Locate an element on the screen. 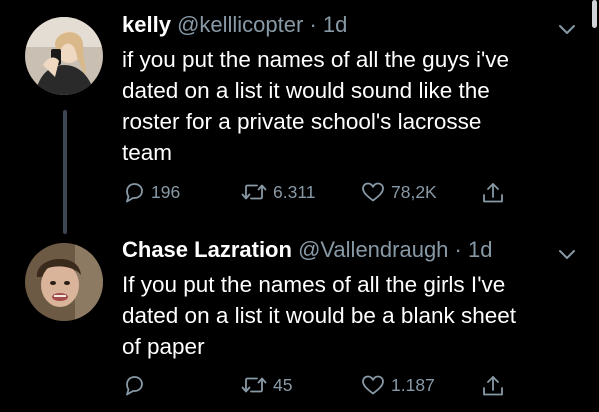 Image resolution: width=599 pixels, height=412 pixels. reply-button is located at coordinates (136, 385).